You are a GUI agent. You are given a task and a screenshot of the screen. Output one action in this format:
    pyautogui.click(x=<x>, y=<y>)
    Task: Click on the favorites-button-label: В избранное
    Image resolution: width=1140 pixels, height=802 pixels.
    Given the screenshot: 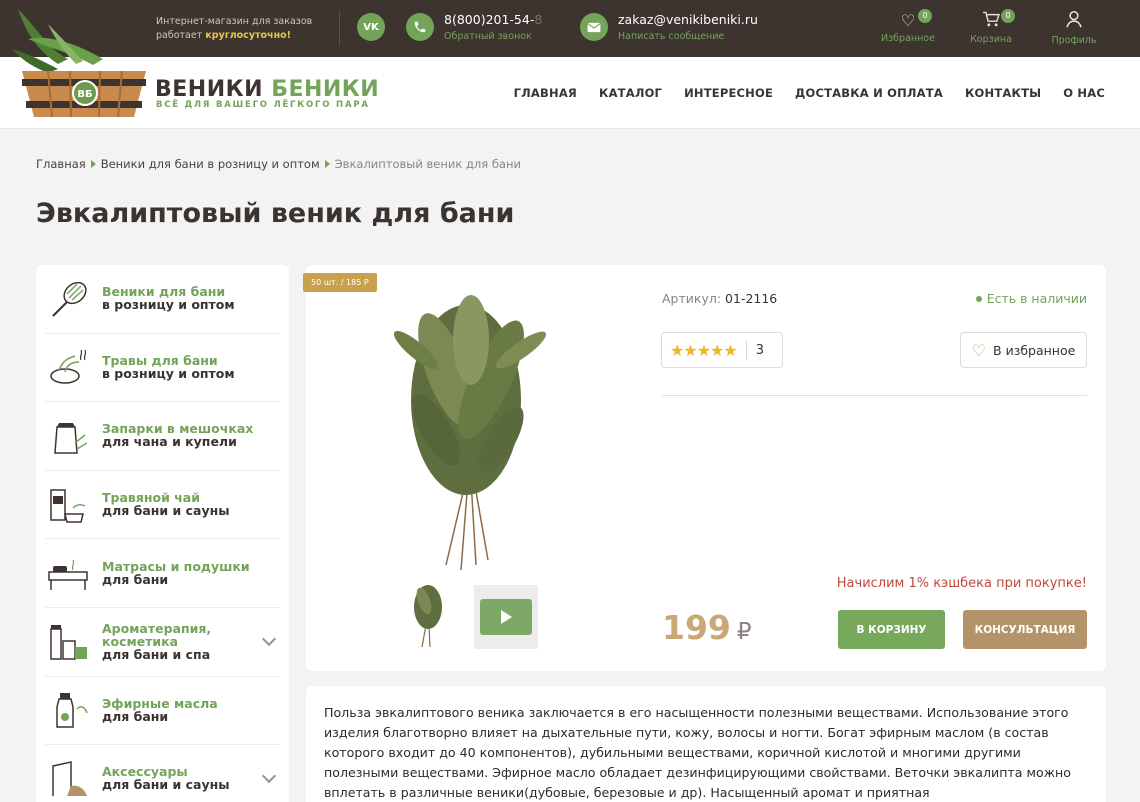 What is the action you would take?
    pyautogui.click(x=1034, y=350)
    